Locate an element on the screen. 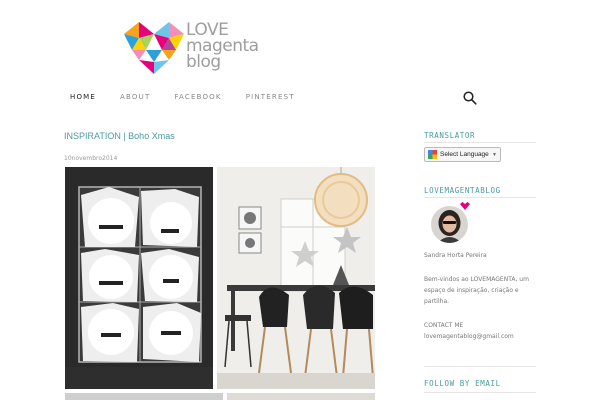 The image size is (600, 400). nav-pinterest: PINTEREST is located at coordinates (270, 97).